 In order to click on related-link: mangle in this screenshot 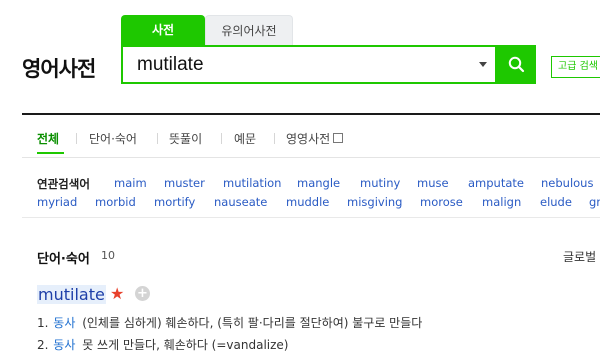, I will do `click(318, 183)`.